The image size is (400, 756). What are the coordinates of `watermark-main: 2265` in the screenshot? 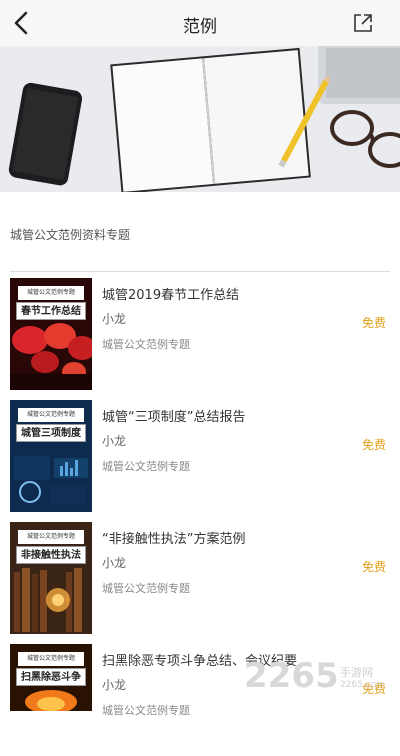 It's located at (291, 676).